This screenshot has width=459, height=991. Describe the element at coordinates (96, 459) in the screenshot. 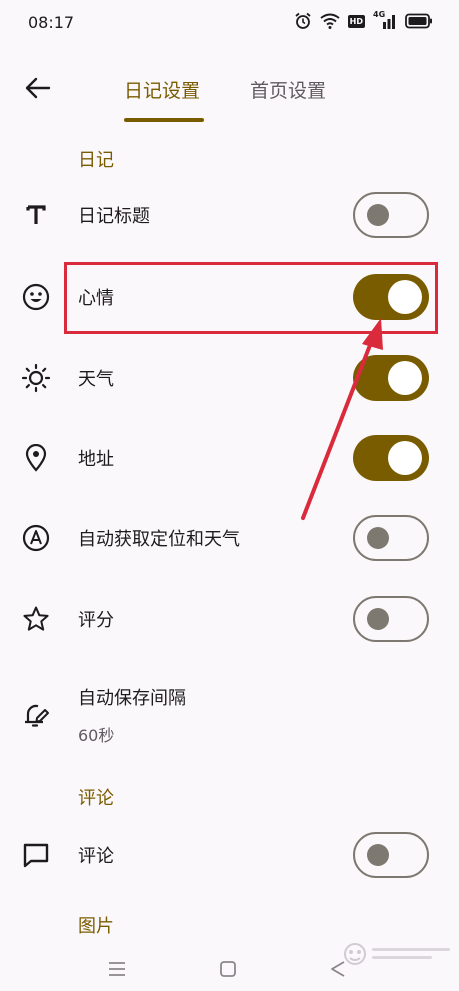

I see `setting-label: 地址` at that location.